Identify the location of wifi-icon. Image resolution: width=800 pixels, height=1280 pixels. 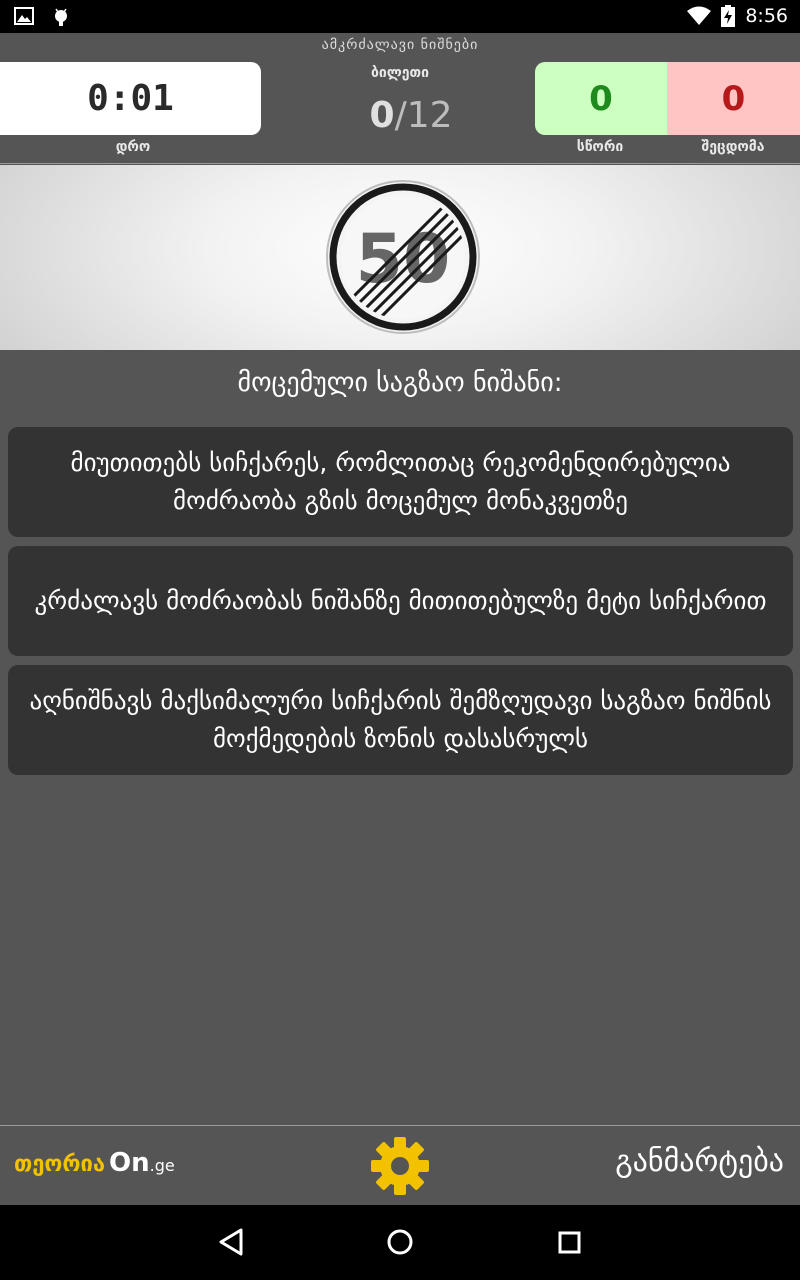
(699, 15).